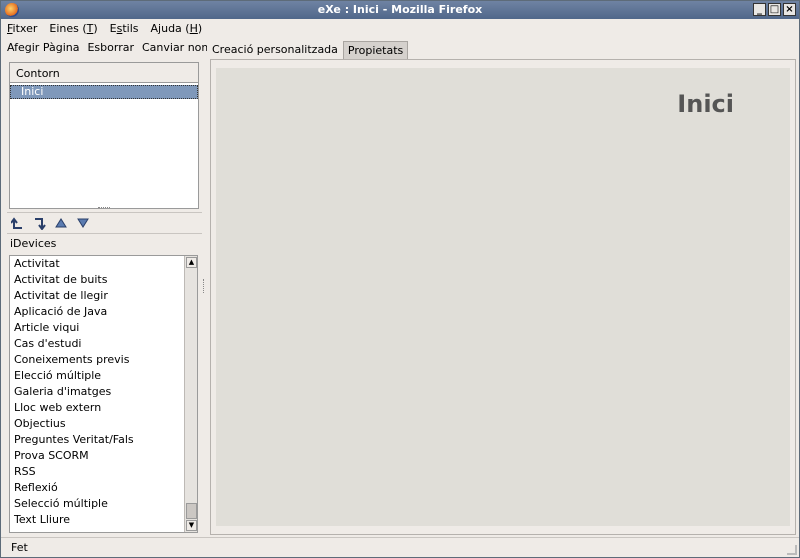 This screenshot has height=558, width=800. Describe the element at coordinates (400, 28) in the screenshot. I see `menu-bar: Fitxer Eines (T) Estils Ajuda (H)` at that location.